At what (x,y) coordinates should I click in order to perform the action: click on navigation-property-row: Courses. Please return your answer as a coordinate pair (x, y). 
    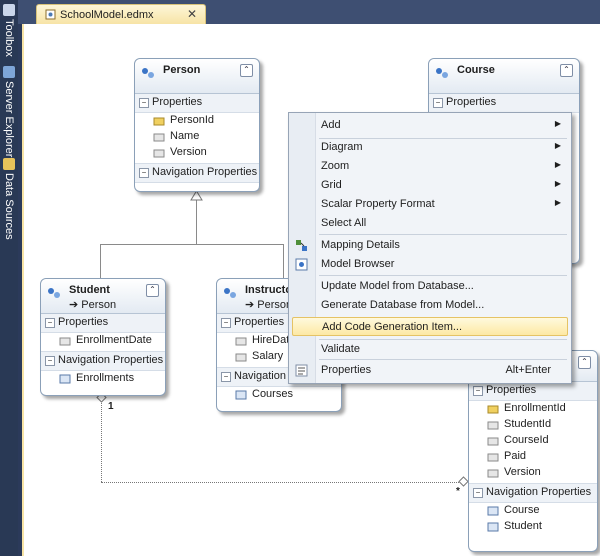
    Looking at the image, I should click on (279, 395).